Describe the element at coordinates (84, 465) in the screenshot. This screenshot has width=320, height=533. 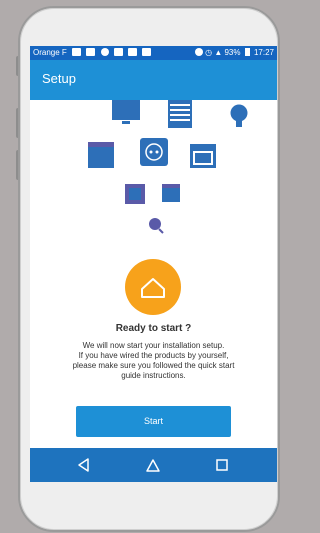
I see `back-icon` at that location.